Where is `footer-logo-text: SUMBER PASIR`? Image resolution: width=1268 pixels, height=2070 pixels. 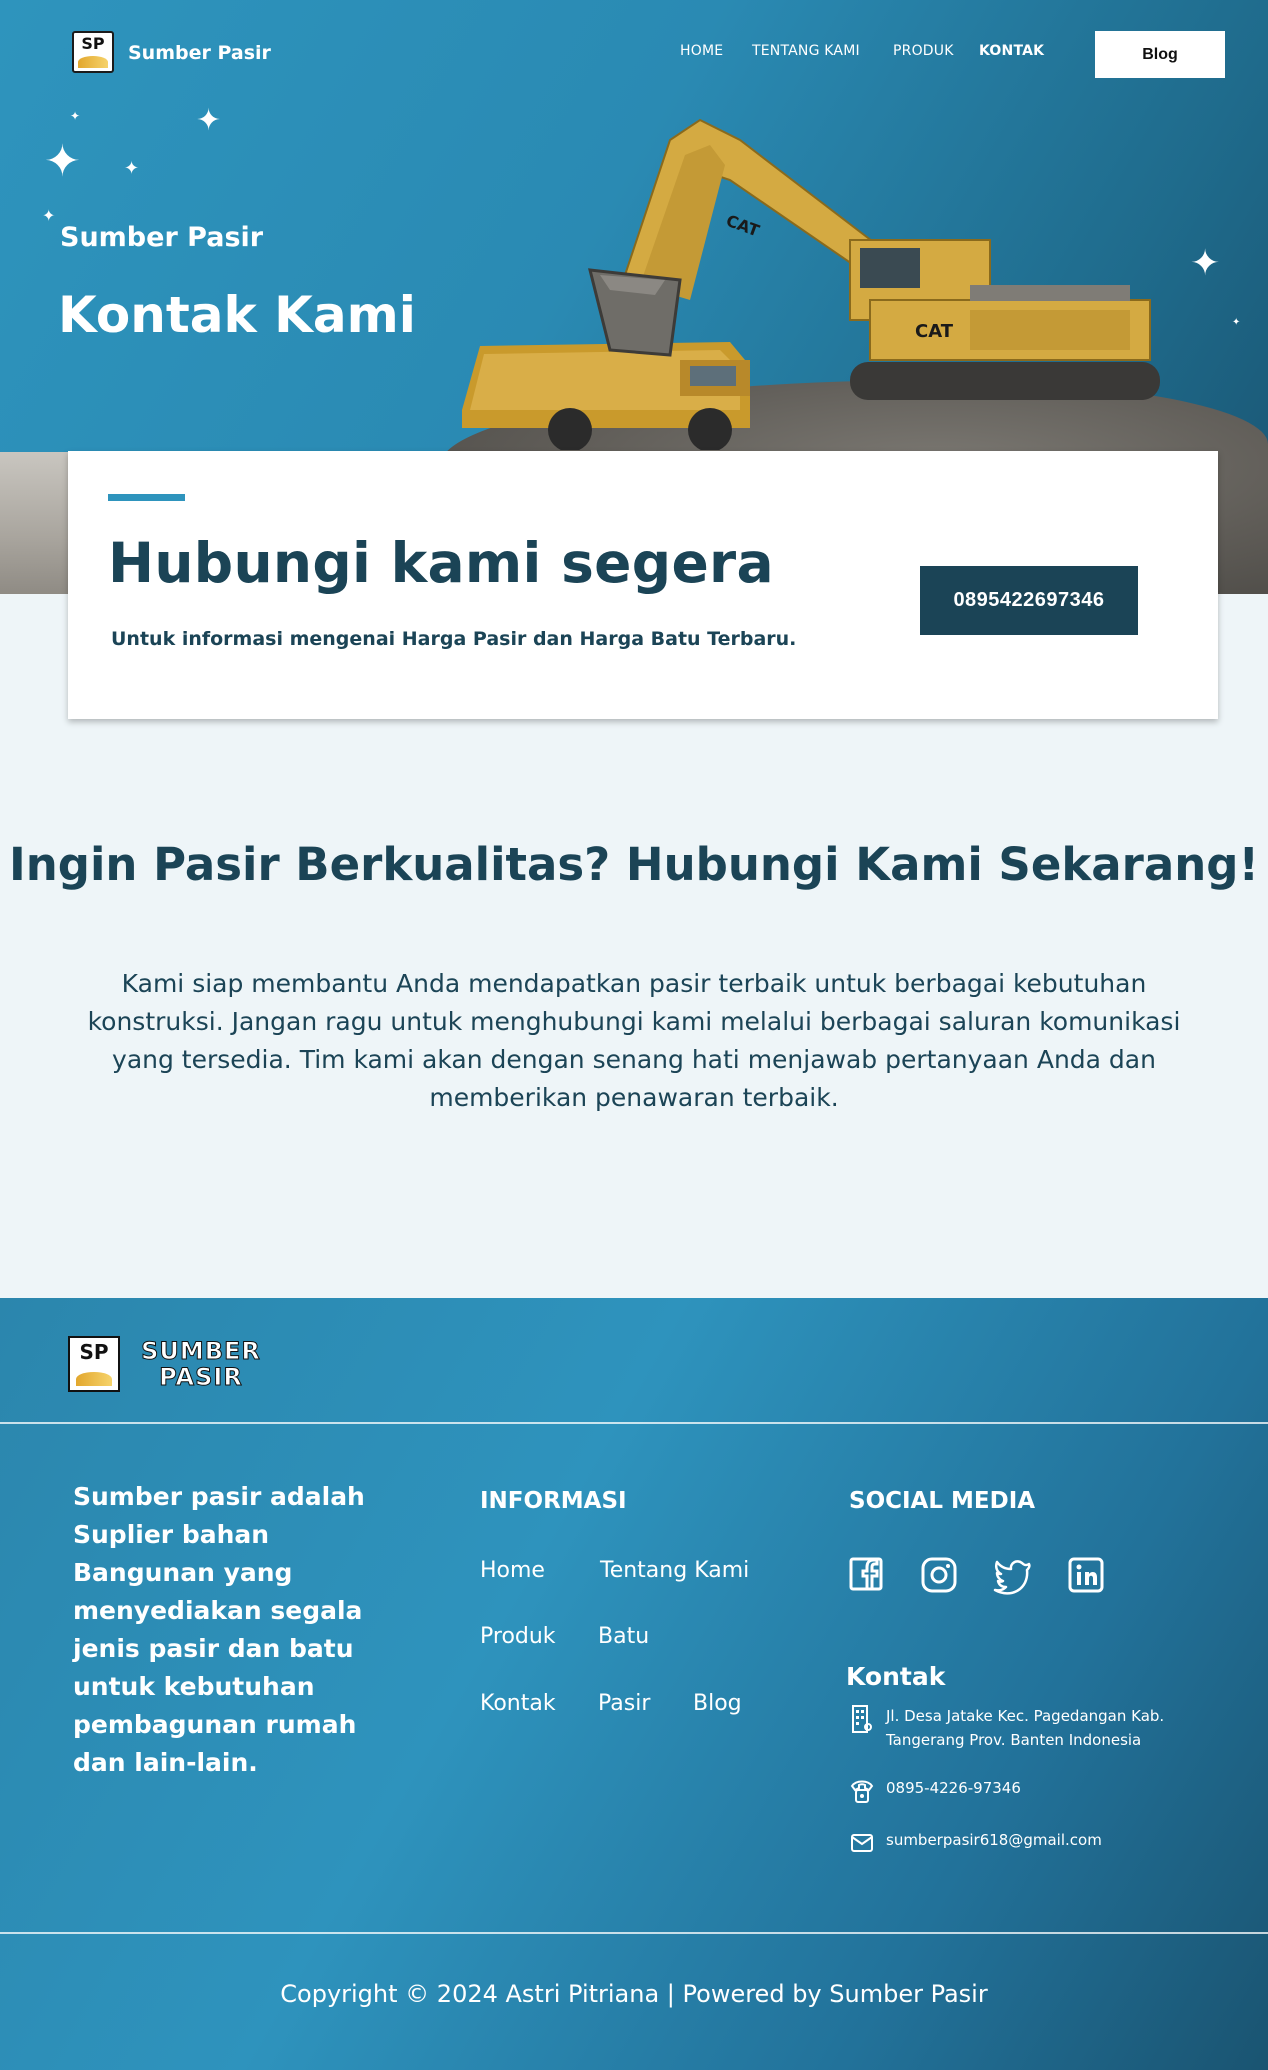
footer-logo-text: SUMBER PASIR is located at coordinates (201, 1364).